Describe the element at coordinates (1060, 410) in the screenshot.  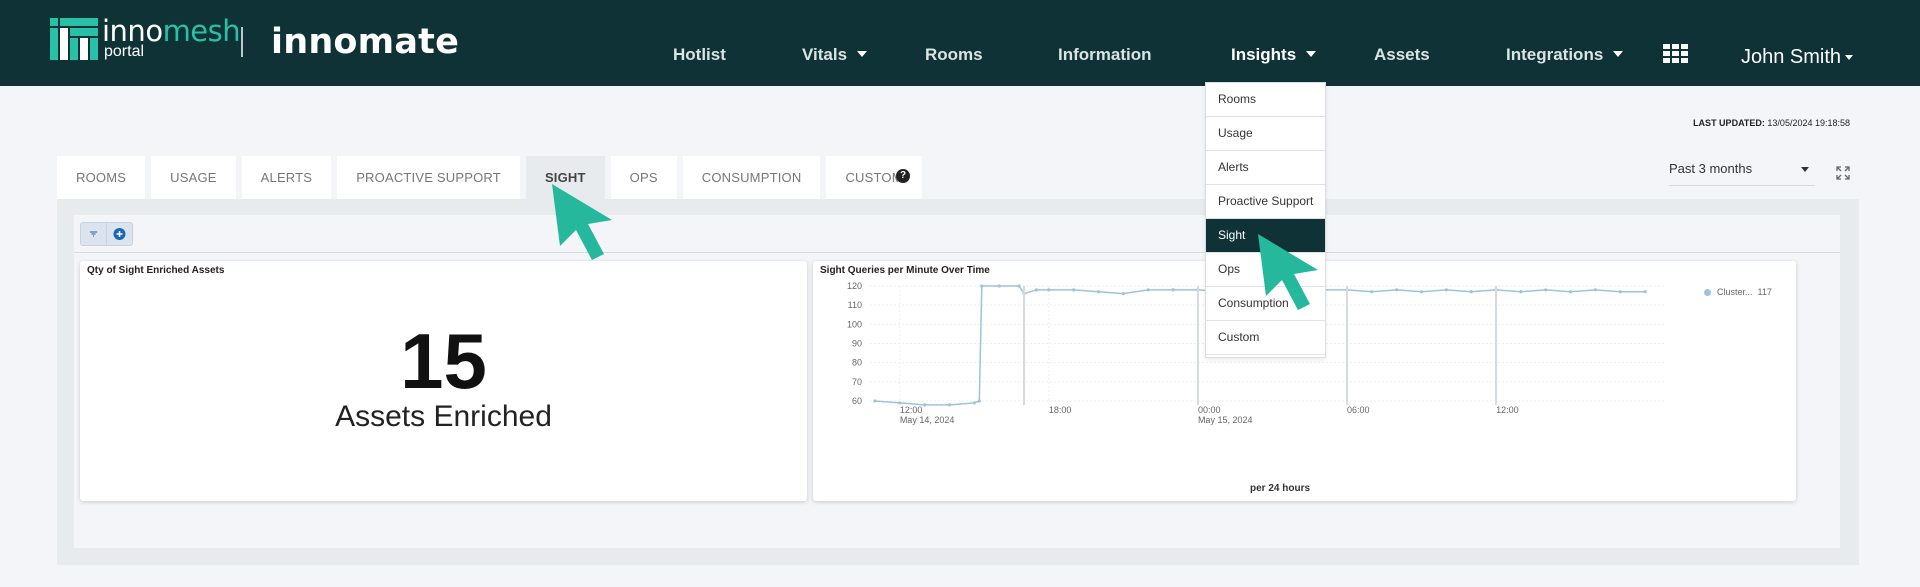
I see `x-tick-label: 18:00` at that location.